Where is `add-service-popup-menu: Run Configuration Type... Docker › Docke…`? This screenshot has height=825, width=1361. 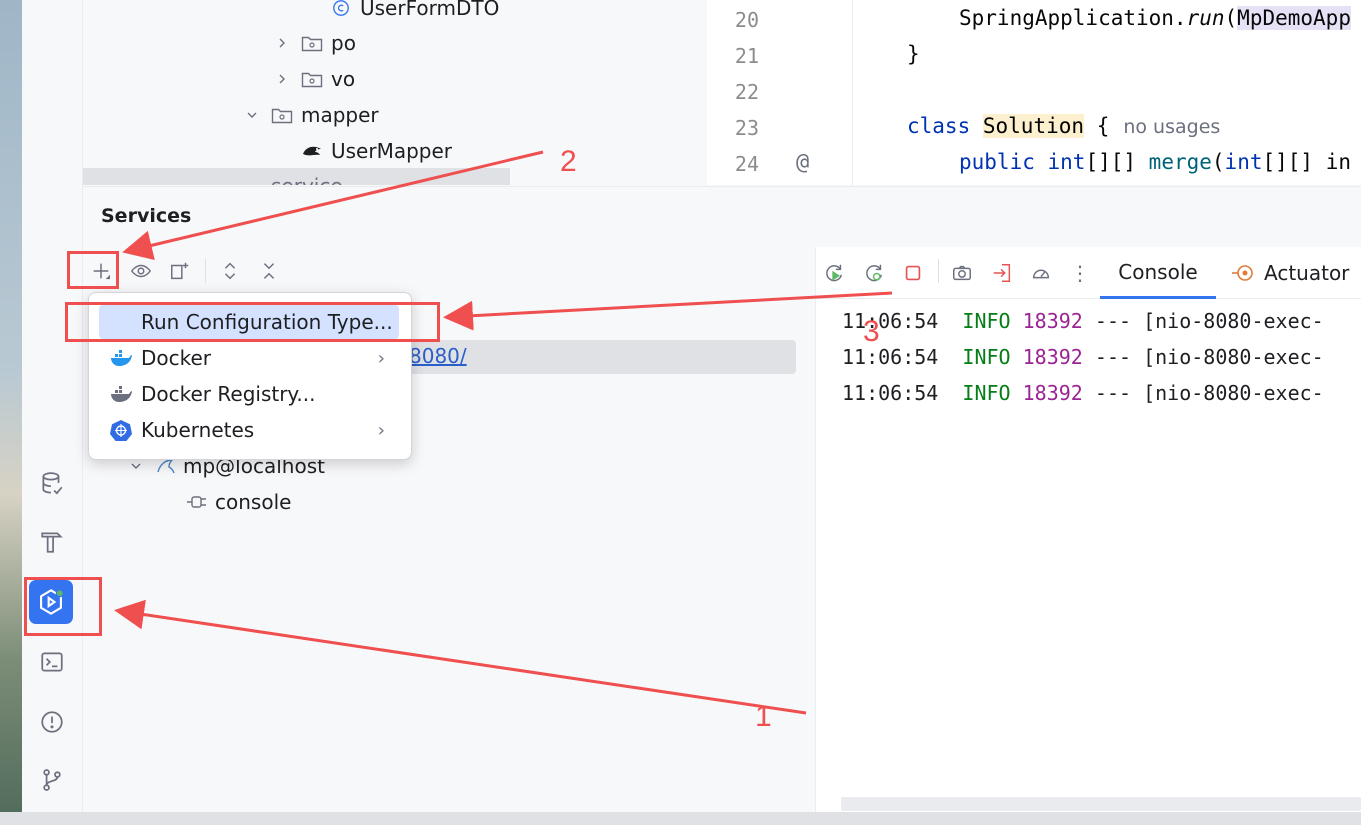 add-service-popup-menu: Run Configuration Type... Docker › Docke… is located at coordinates (250, 376).